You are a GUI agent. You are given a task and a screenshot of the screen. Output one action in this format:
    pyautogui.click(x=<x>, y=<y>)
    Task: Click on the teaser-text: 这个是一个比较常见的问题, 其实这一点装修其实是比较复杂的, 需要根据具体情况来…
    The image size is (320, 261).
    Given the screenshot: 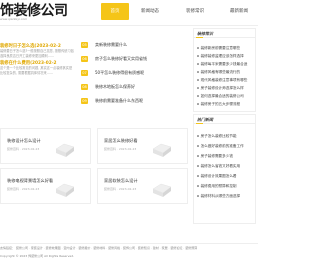 What is the action you would take?
    pyautogui.click(x=36, y=70)
    